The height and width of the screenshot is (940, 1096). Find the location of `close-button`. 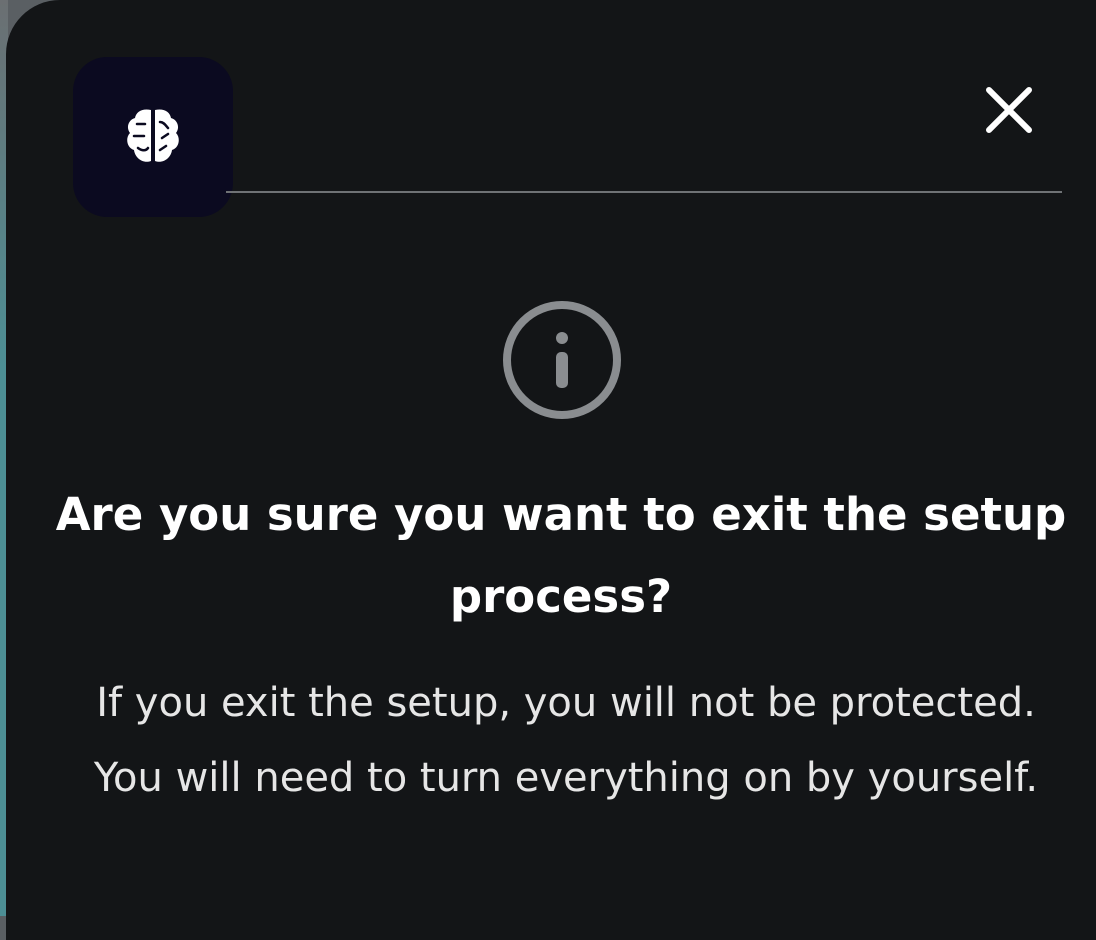

close-button is located at coordinates (1009, 110).